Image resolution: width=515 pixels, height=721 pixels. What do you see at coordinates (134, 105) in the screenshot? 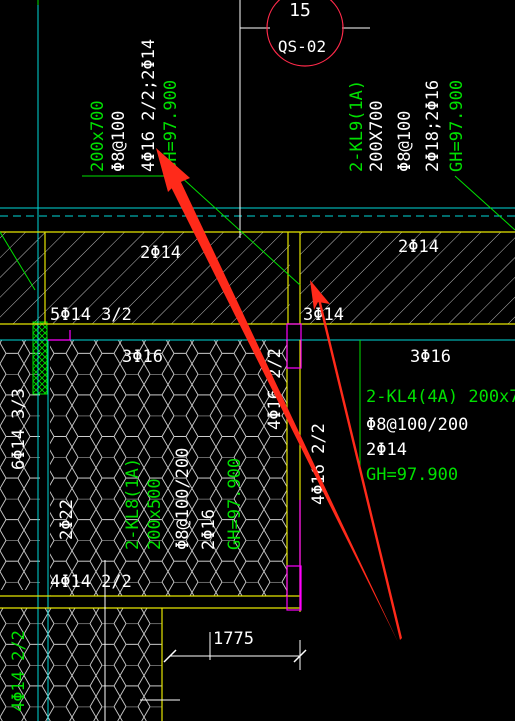
I see `beam-label-left-top: 200x700 Φ8@100 4Φ16 2/2;2Φ14 GH=97.900` at bounding box center [134, 105].